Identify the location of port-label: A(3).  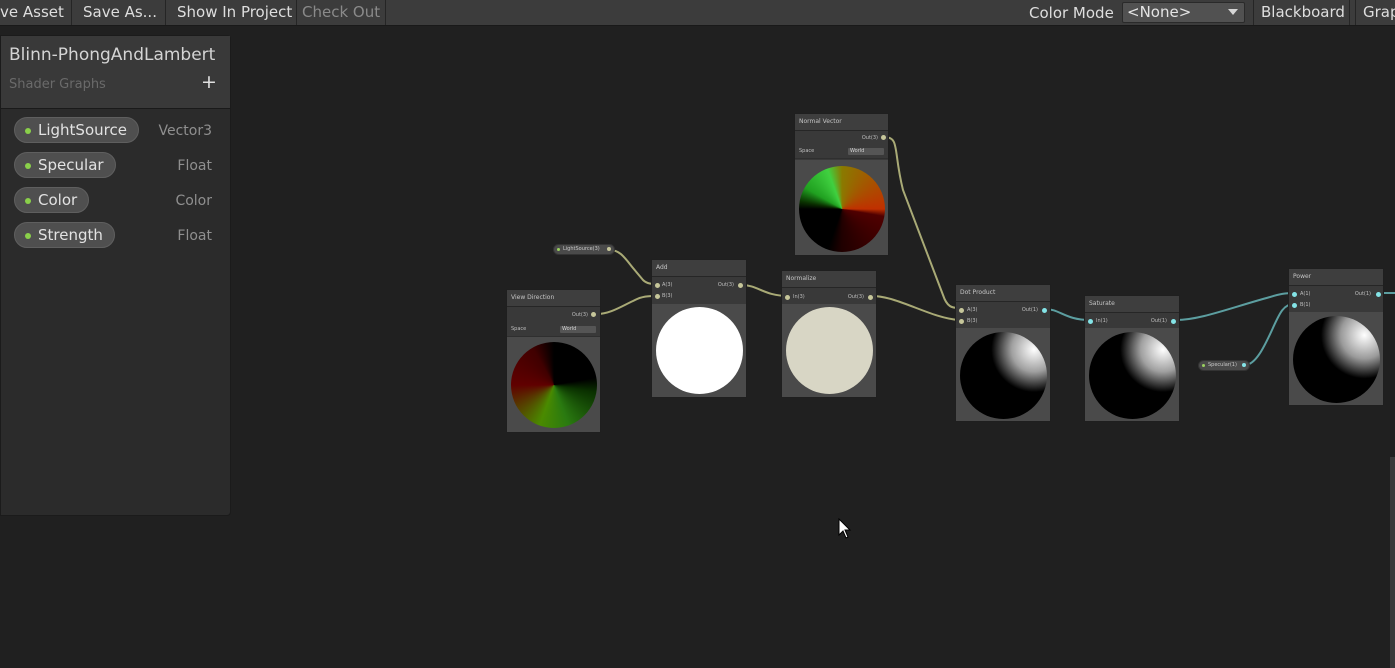
(667, 285).